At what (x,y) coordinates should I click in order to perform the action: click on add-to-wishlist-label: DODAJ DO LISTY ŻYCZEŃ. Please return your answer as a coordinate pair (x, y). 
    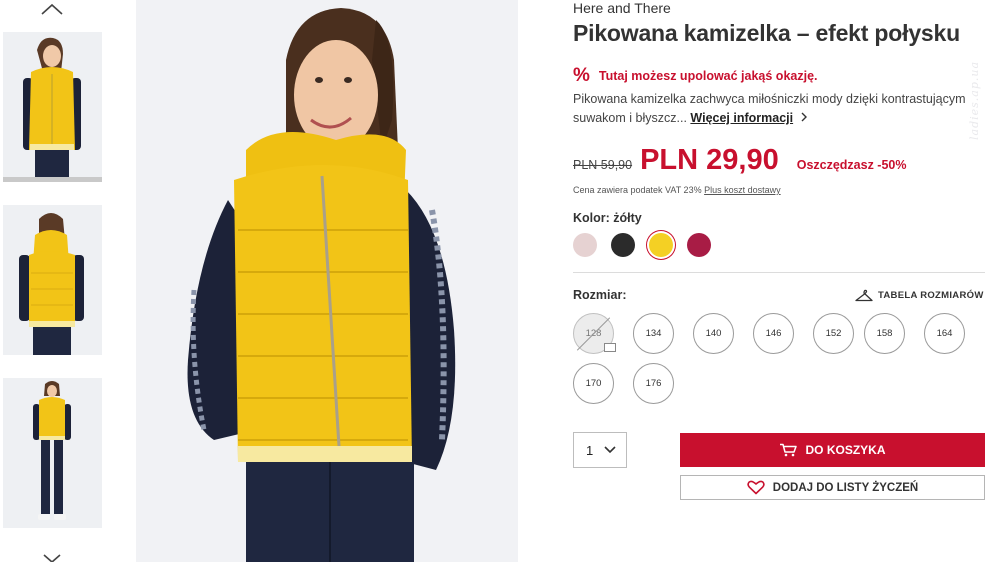
    Looking at the image, I should click on (845, 487).